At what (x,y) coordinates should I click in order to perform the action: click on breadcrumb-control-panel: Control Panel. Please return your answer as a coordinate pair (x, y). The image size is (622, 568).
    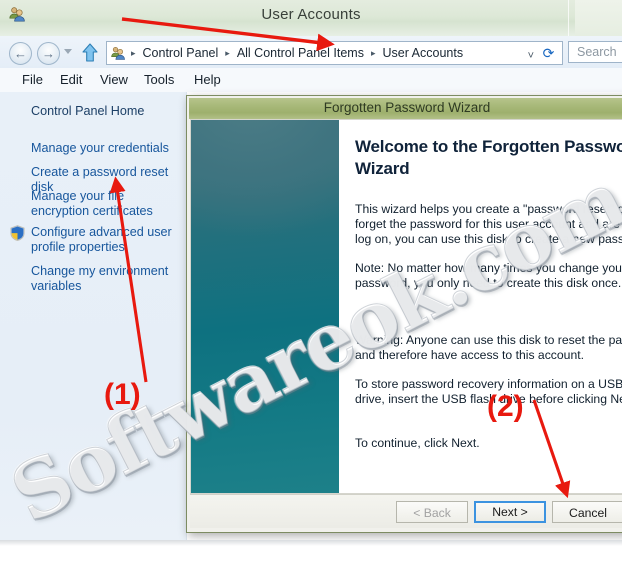
    Looking at the image, I should click on (181, 53).